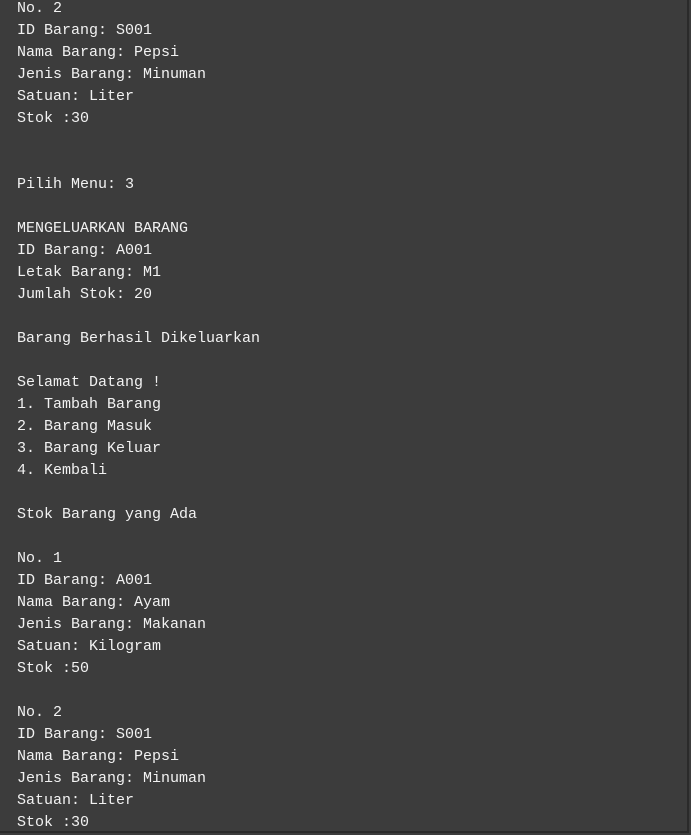 Image resolution: width=691 pixels, height=835 pixels. I want to click on console-line: Stok Barang yang Ada, so click(107, 514).